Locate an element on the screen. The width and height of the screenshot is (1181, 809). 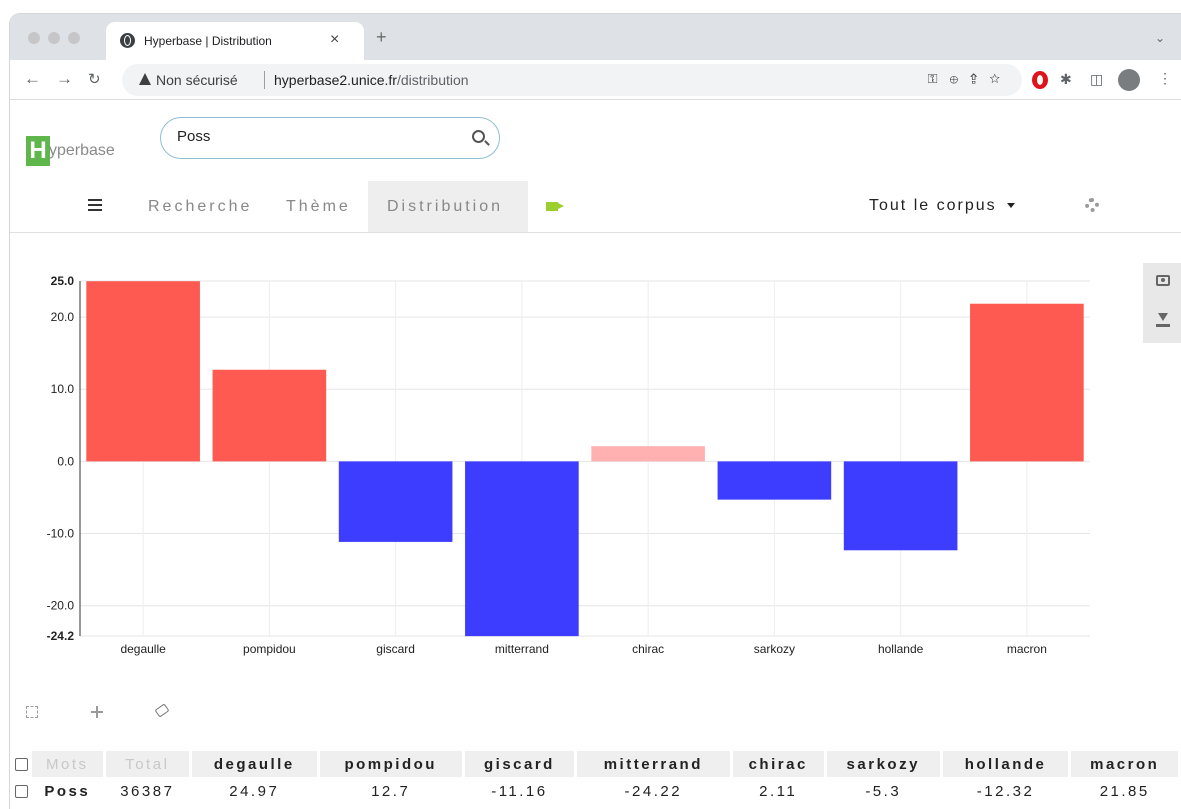
close-window-button is located at coordinates (34, 38).